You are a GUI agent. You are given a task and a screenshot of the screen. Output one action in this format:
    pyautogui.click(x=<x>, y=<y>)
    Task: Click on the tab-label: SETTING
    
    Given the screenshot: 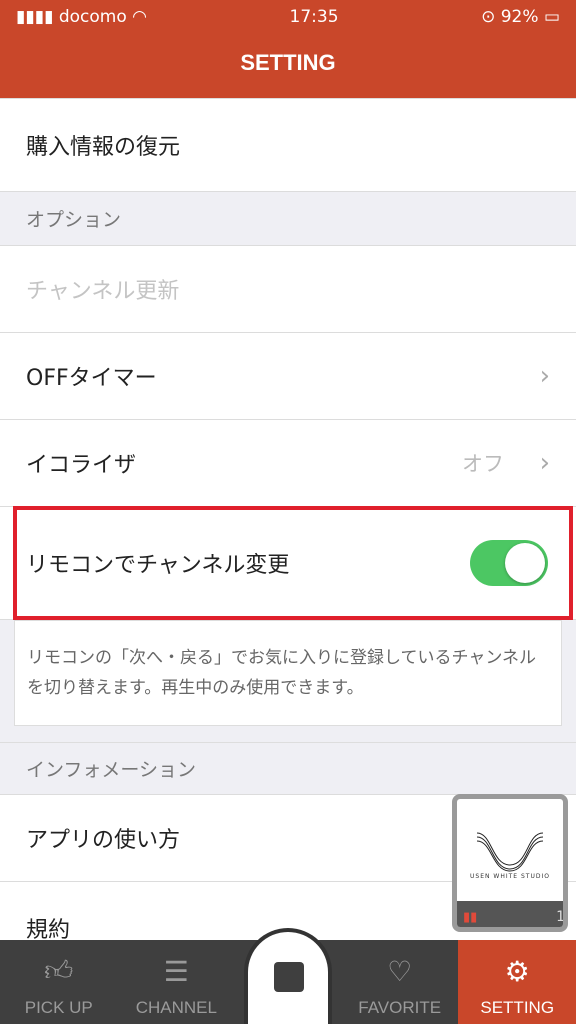 What is the action you would take?
    pyautogui.click(x=517, y=1007)
    